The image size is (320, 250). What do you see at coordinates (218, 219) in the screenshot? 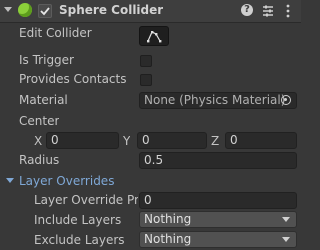
I see `include-layers-dropdown: Nothing` at bounding box center [218, 219].